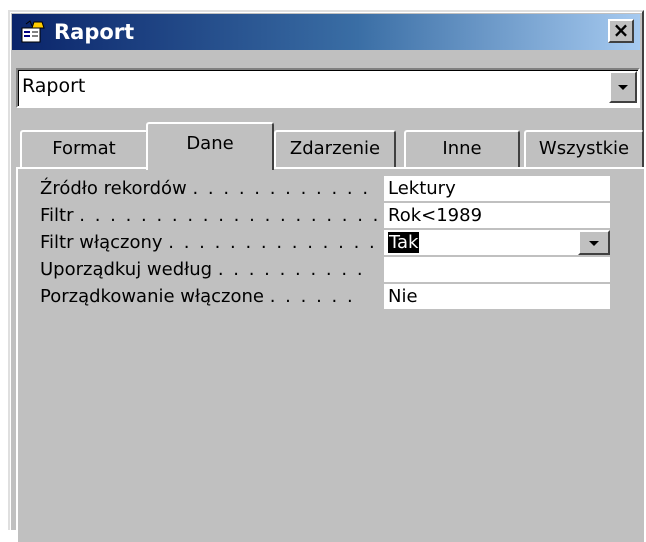 This screenshot has width=646, height=542. What do you see at coordinates (335, 149) in the screenshot?
I see `tab-zdarzenie: Zdarzenie` at bounding box center [335, 149].